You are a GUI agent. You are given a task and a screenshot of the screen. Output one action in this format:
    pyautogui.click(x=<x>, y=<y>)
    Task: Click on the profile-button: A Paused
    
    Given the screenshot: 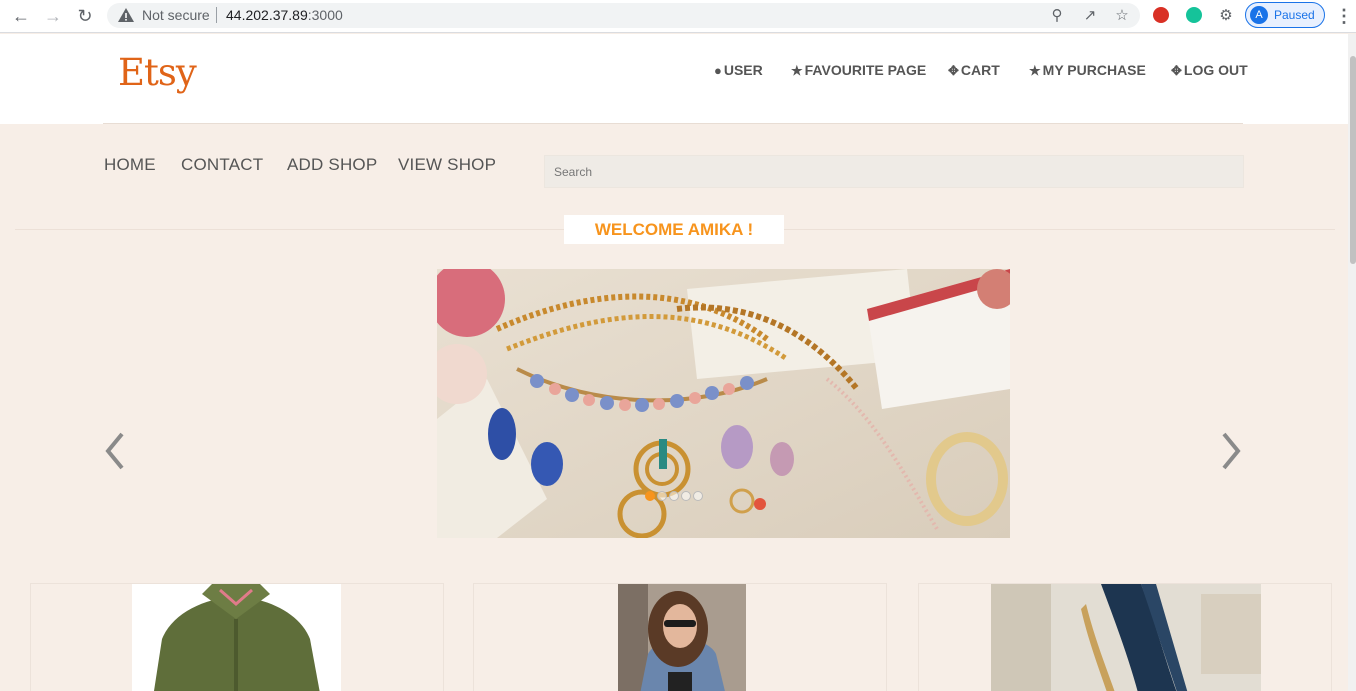 What is the action you would take?
    pyautogui.click(x=1285, y=15)
    